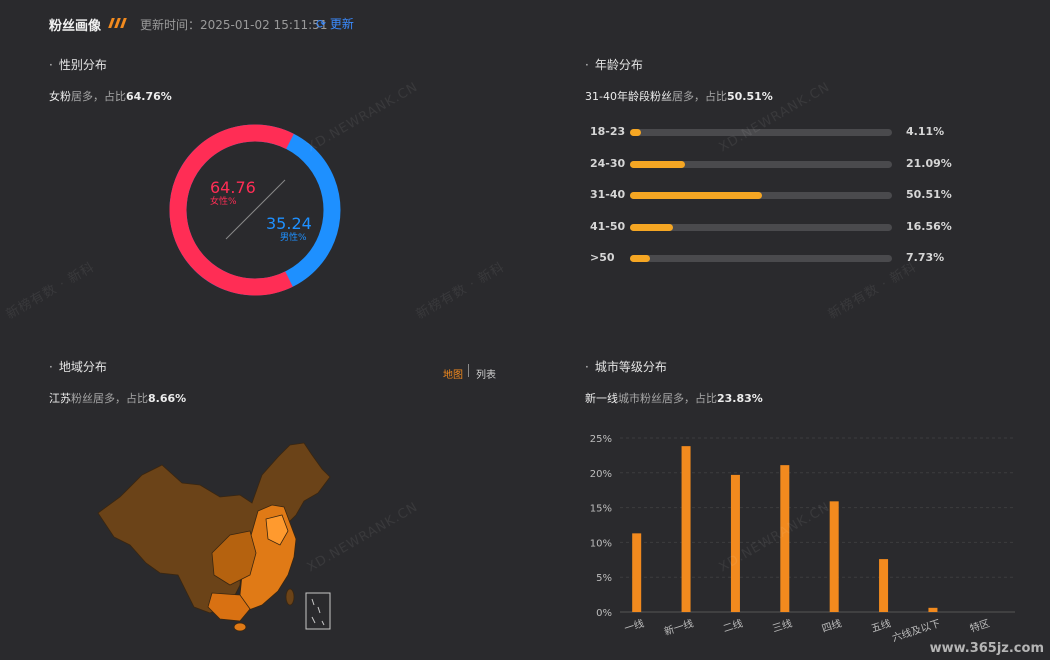 This screenshot has height=660, width=1050. I want to click on x-tick-label: 一线, so click(634, 625).